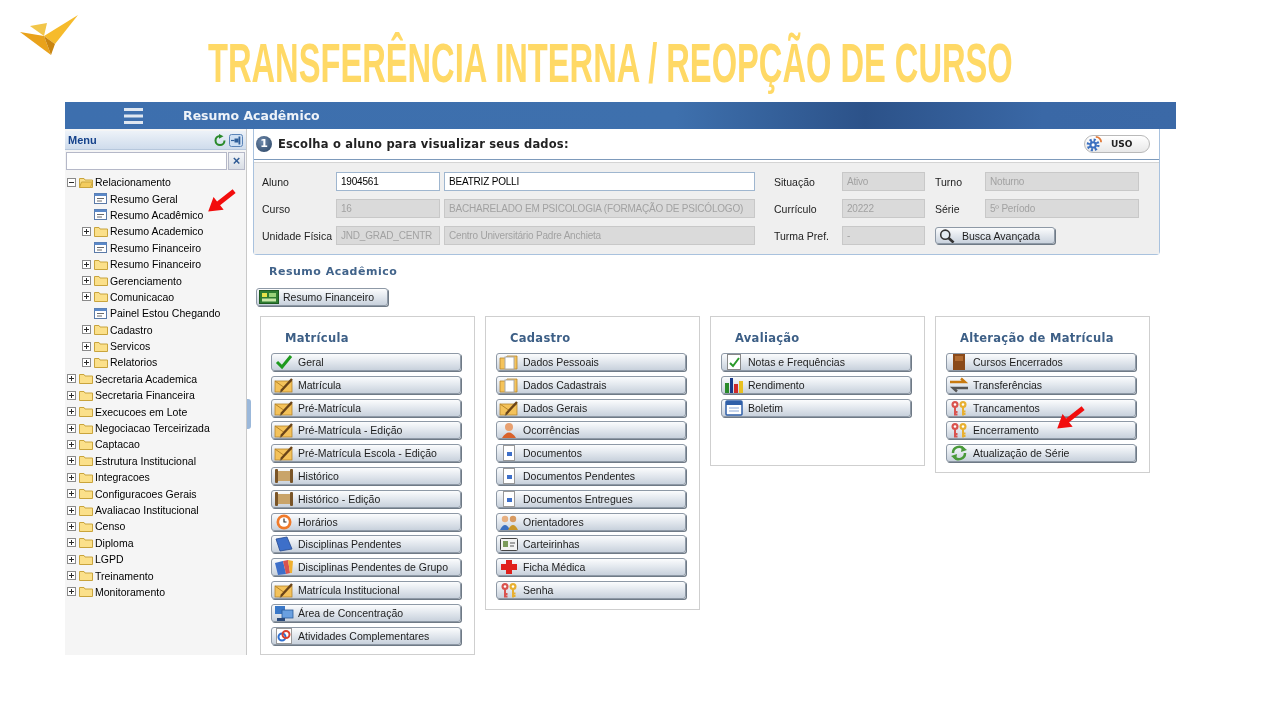 The width and height of the screenshot is (1280, 720). I want to click on nav-button: Atividades Complementares, so click(366, 635).